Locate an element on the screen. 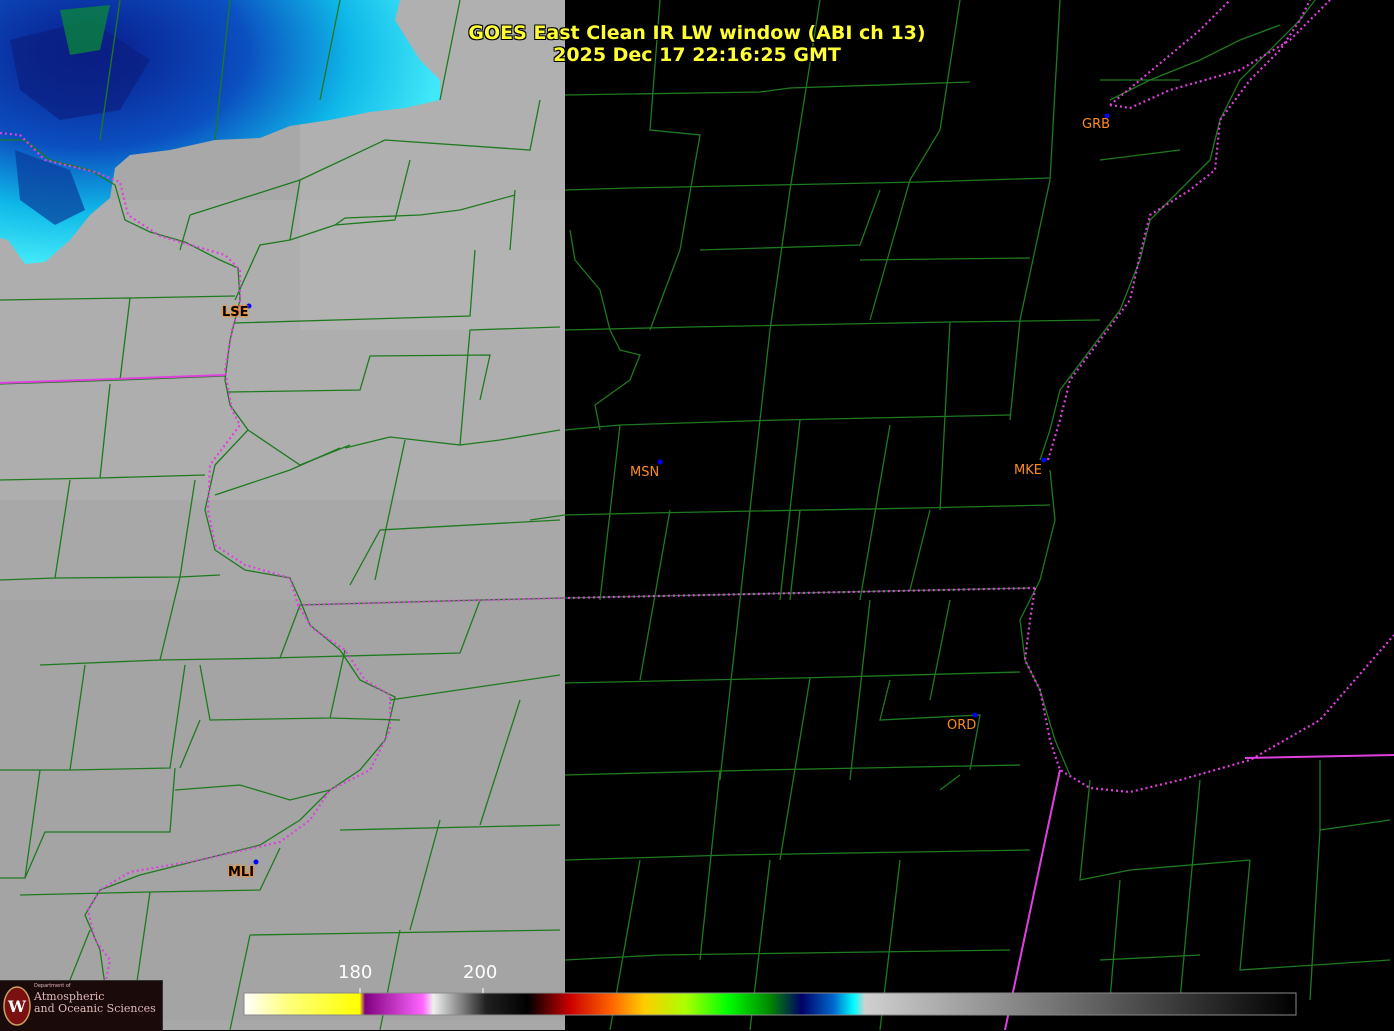 The height and width of the screenshot is (1031, 1394). colorbar-tick-200: 200 is located at coordinates (480, 972).